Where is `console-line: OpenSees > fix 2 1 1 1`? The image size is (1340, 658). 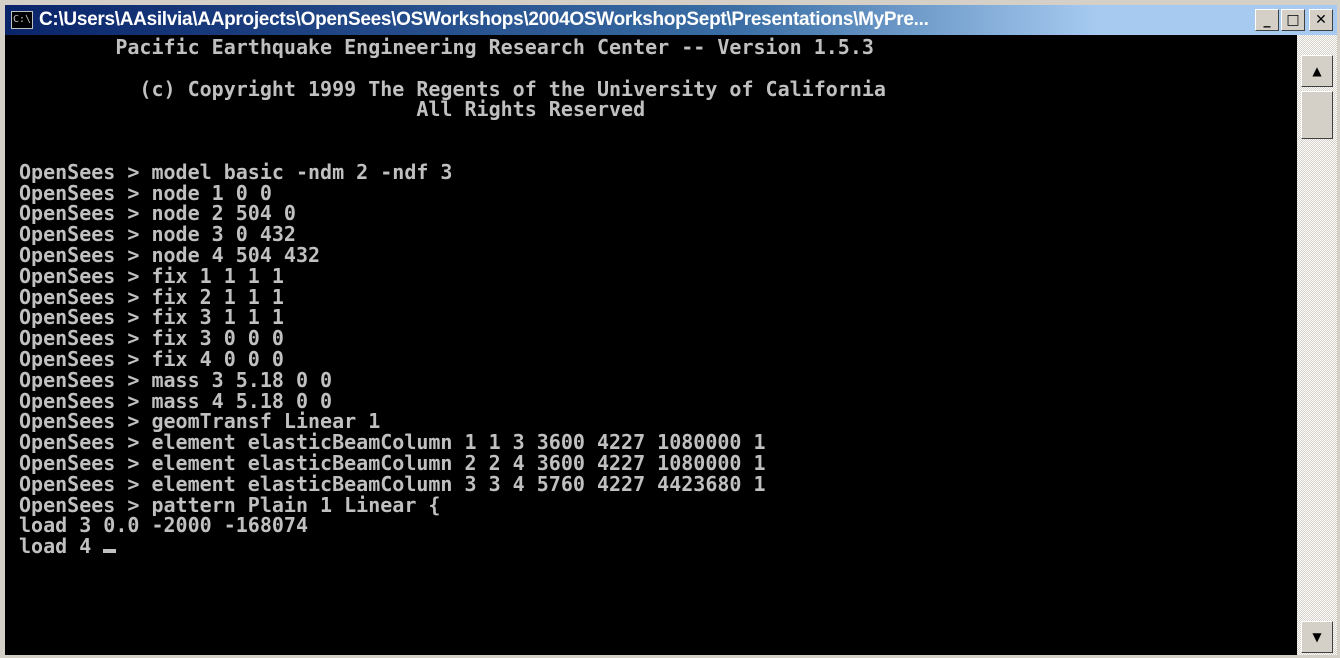 console-line: OpenSees > fix 2 1 1 1 is located at coordinates (151, 296).